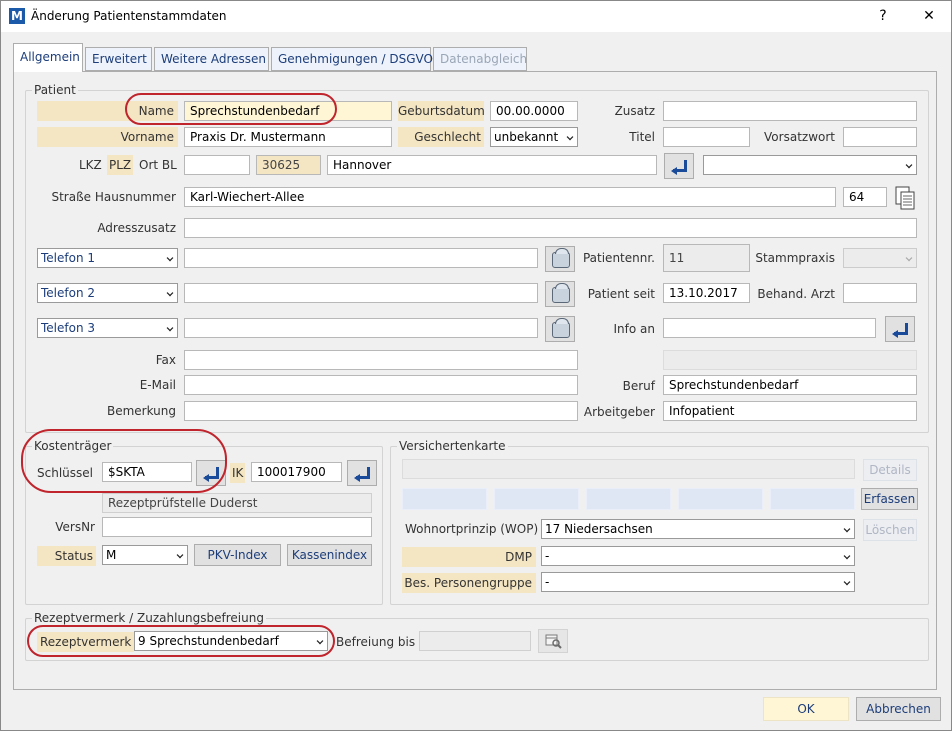  I want to click on bes-personengruppe-value: -, so click(547, 582).